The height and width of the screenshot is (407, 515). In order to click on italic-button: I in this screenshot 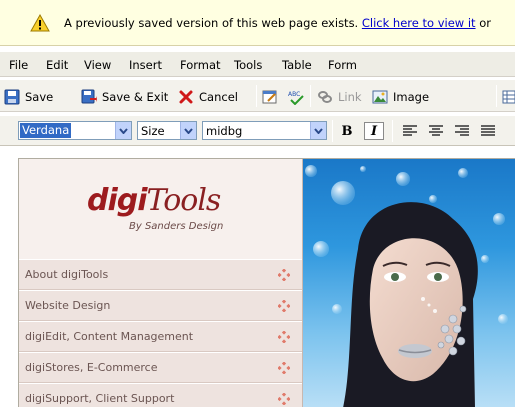, I will do `click(374, 131)`.